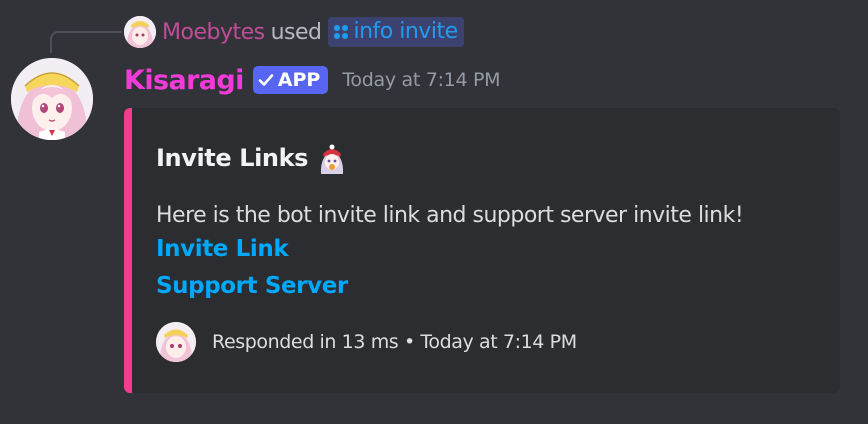 The image size is (868, 424). What do you see at coordinates (266, 80) in the screenshot?
I see `checkmark-icon` at bounding box center [266, 80].